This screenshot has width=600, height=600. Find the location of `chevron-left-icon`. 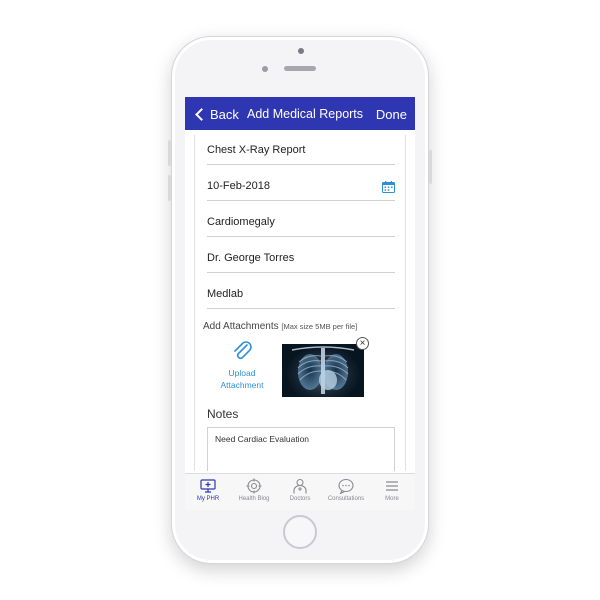

chevron-left-icon is located at coordinates (201, 114).